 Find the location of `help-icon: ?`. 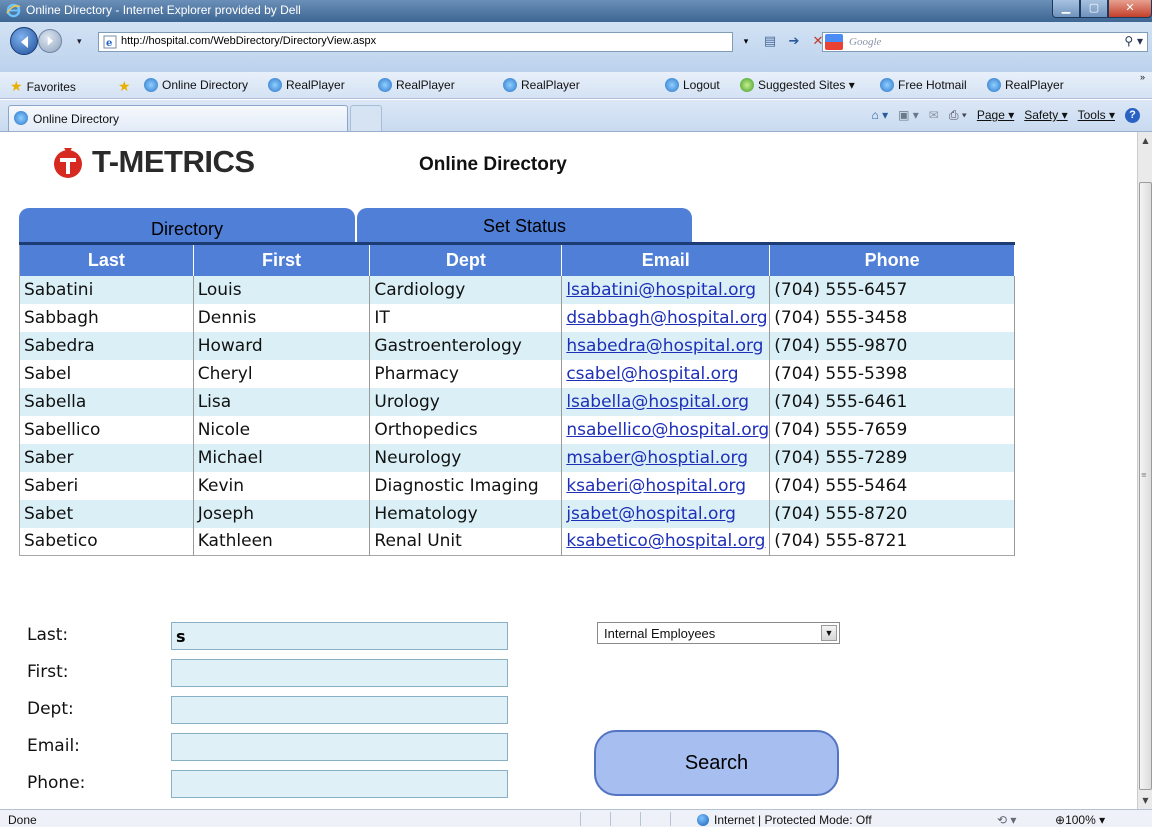

help-icon: ? is located at coordinates (1132, 115).